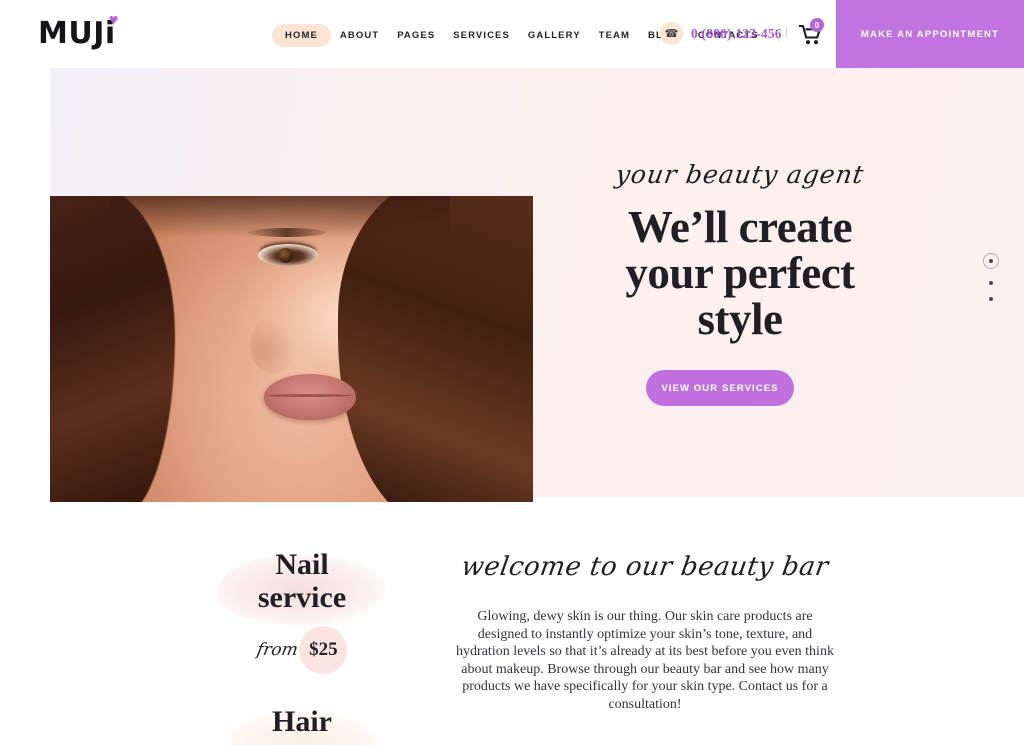 The image size is (1024, 745). What do you see at coordinates (359, 35) in the screenshot?
I see `nav-item-about: ABOUT` at bounding box center [359, 35].